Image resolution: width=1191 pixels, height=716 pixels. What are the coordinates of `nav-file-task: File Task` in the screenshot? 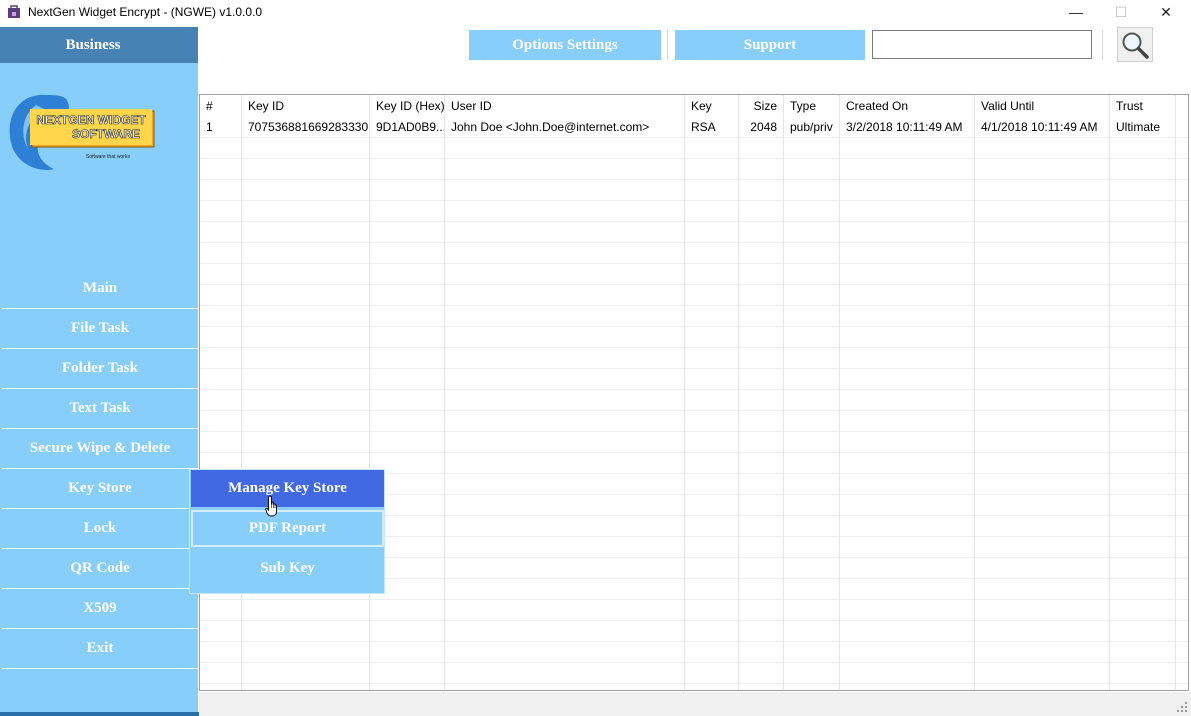 It's located at (100, 329).